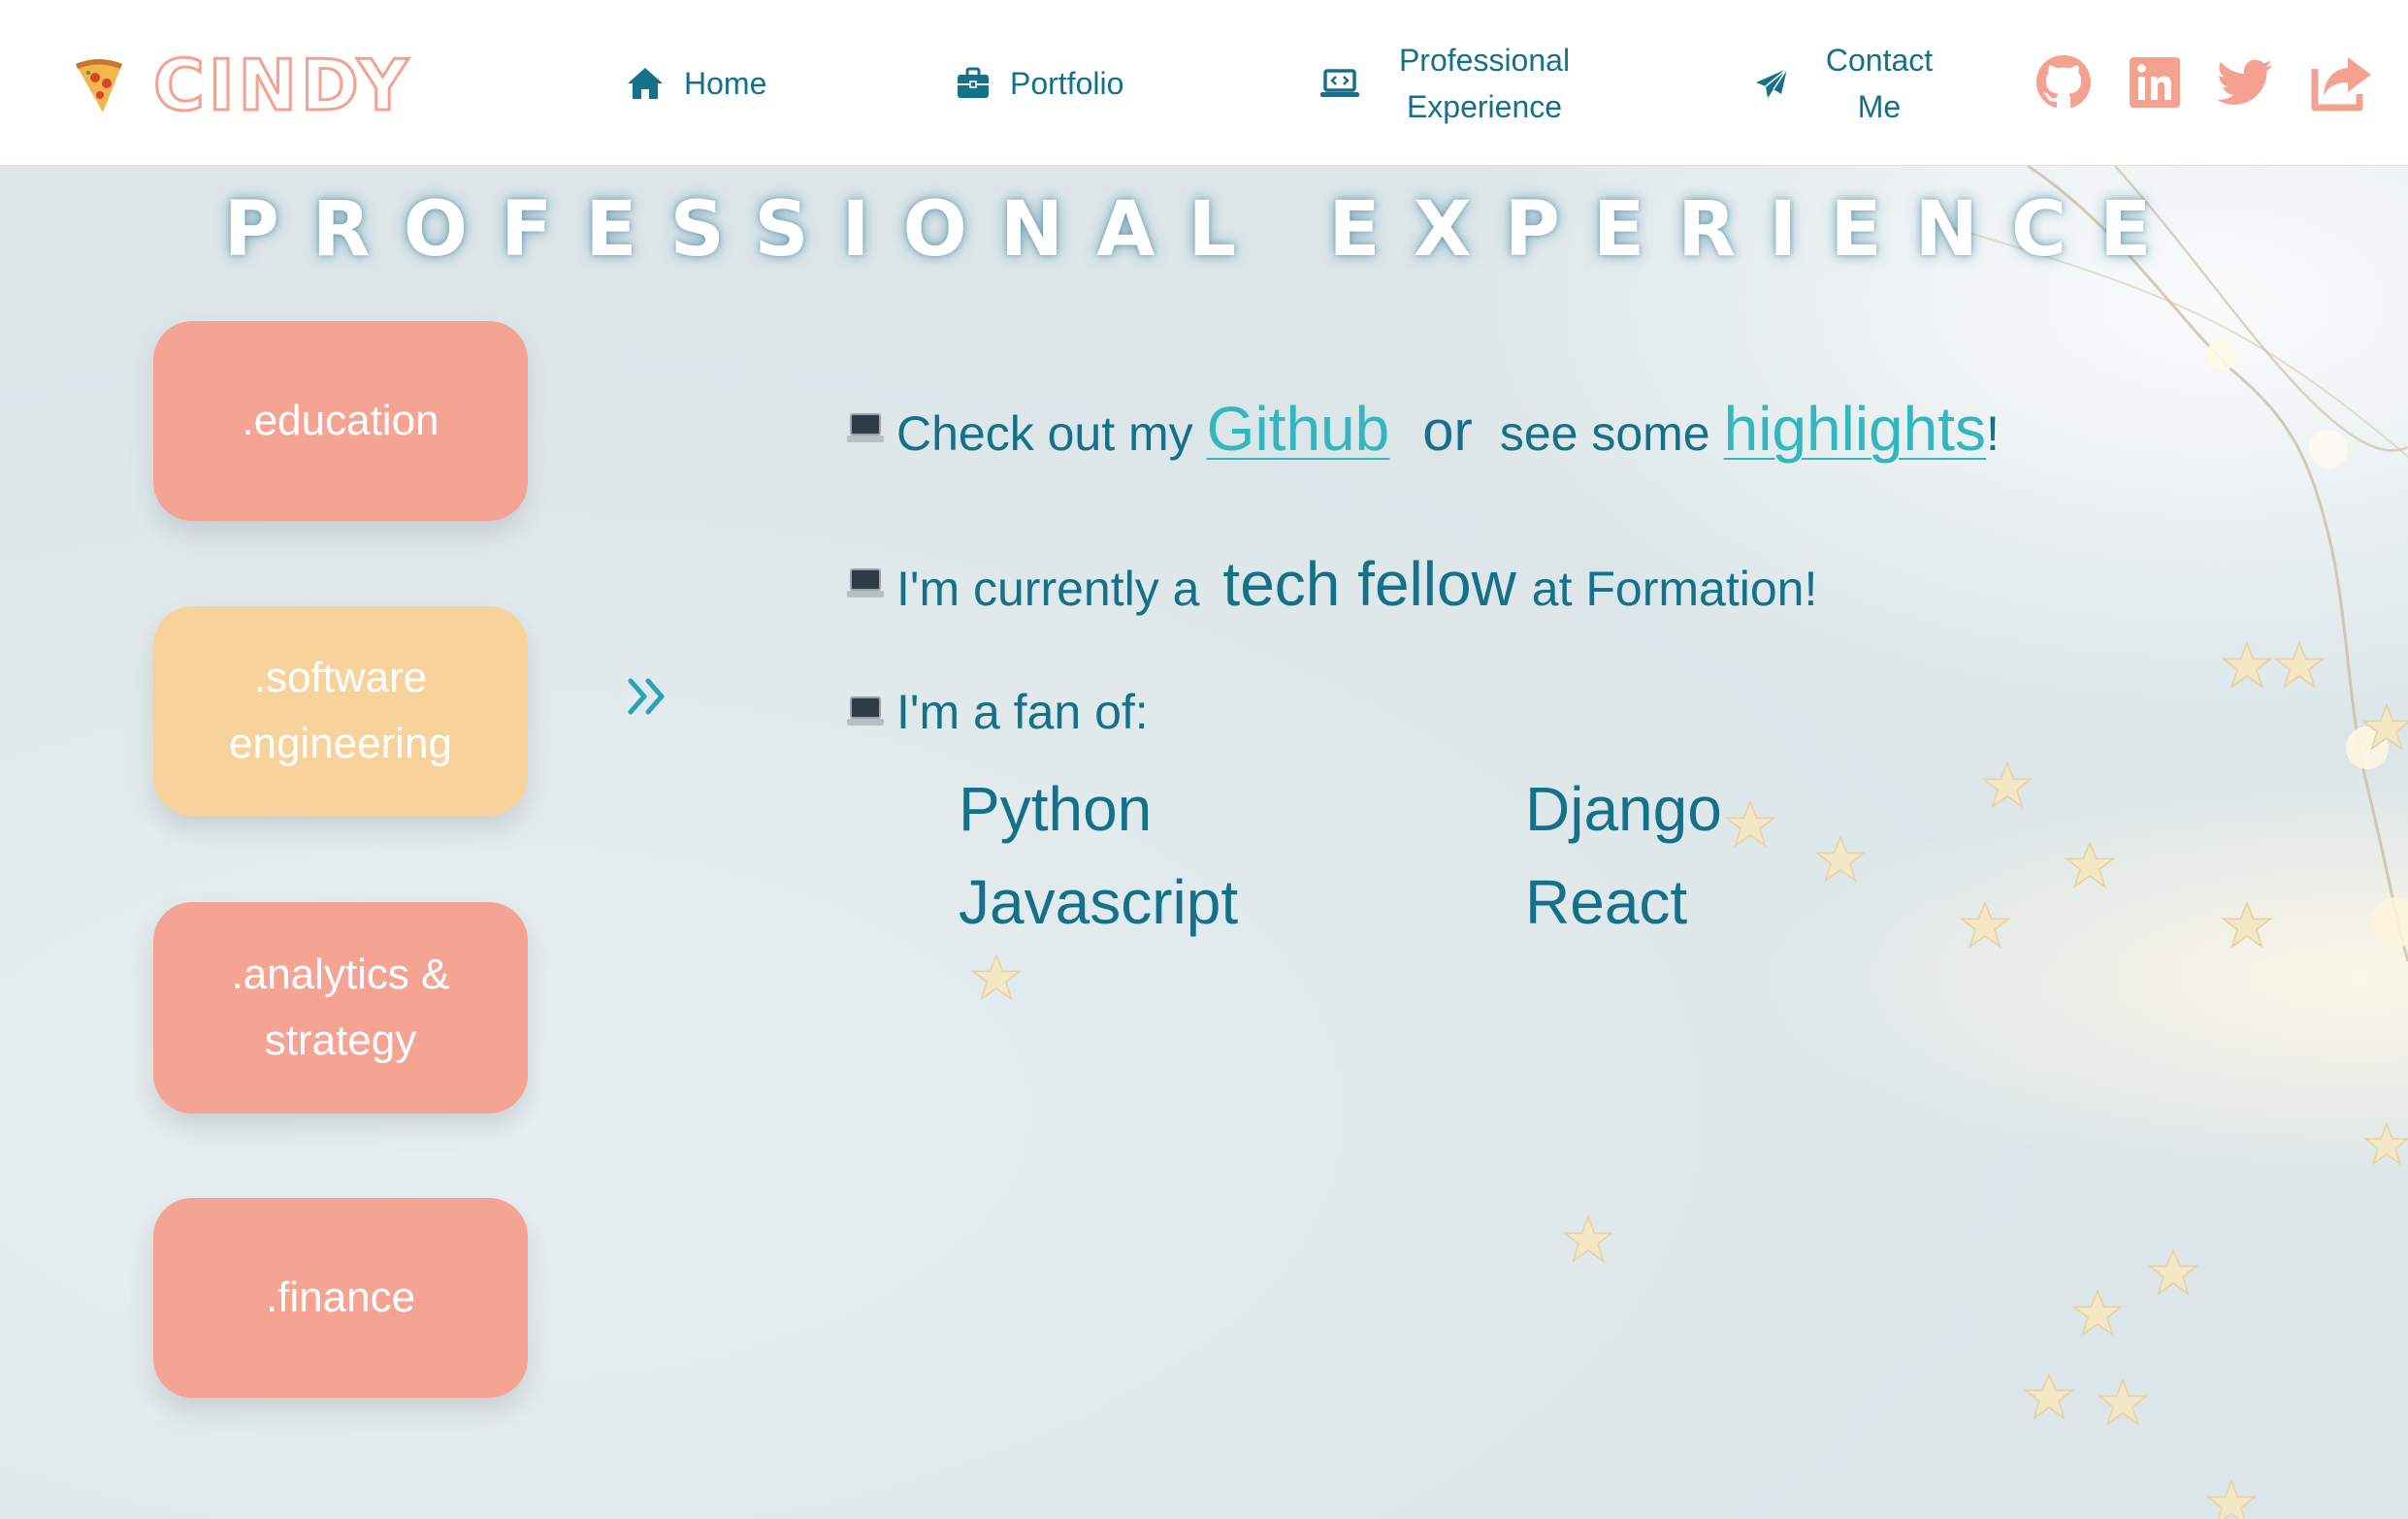  Describe the element at coordinates (1855, 429) in the screenshot. I see `highlights-link: highlights` at that location.